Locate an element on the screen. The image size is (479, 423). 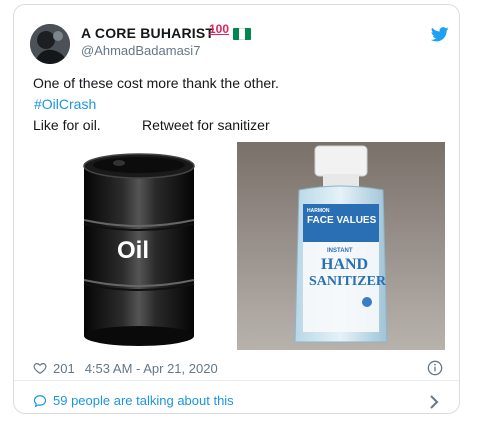
divider is located at coordinates (236, 380).